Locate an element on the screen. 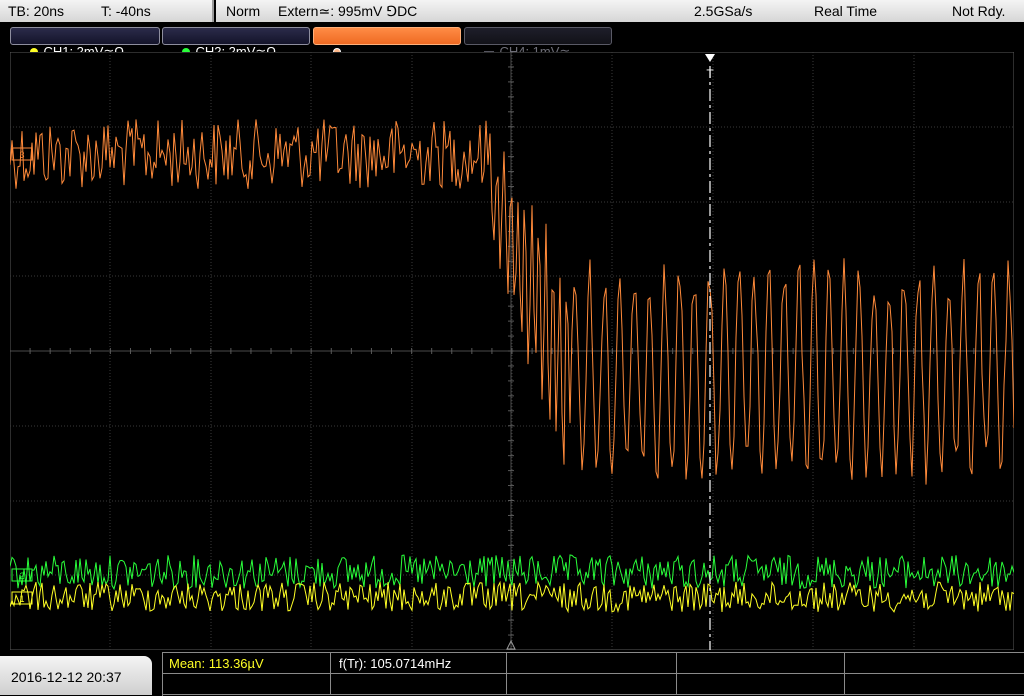 This screenshot has width=1024, height=696. date-time: 2016-12-12 20:37 is located at coordinates (66, 677).